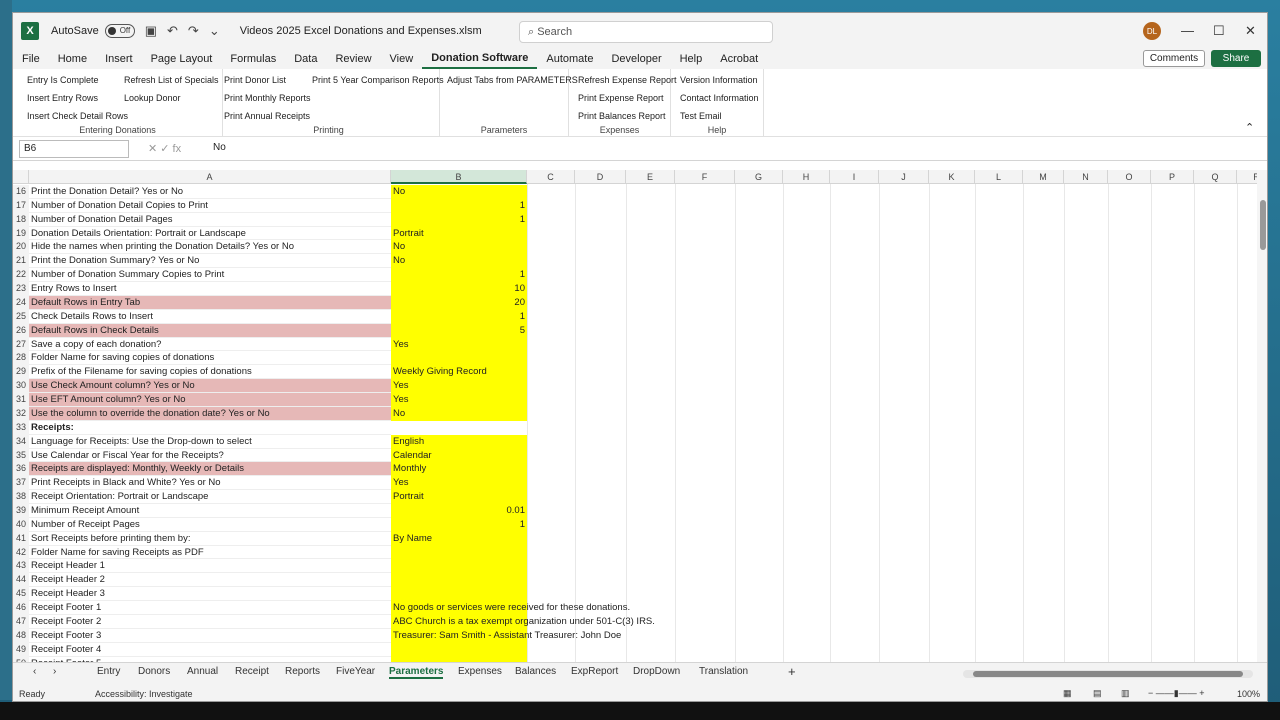 The image size is (1280, 720). What do you see at coordinates (210, 608) in the screenshot?
I see `cell-a: Receipt Footer 1` at bounding box center [210, 608].